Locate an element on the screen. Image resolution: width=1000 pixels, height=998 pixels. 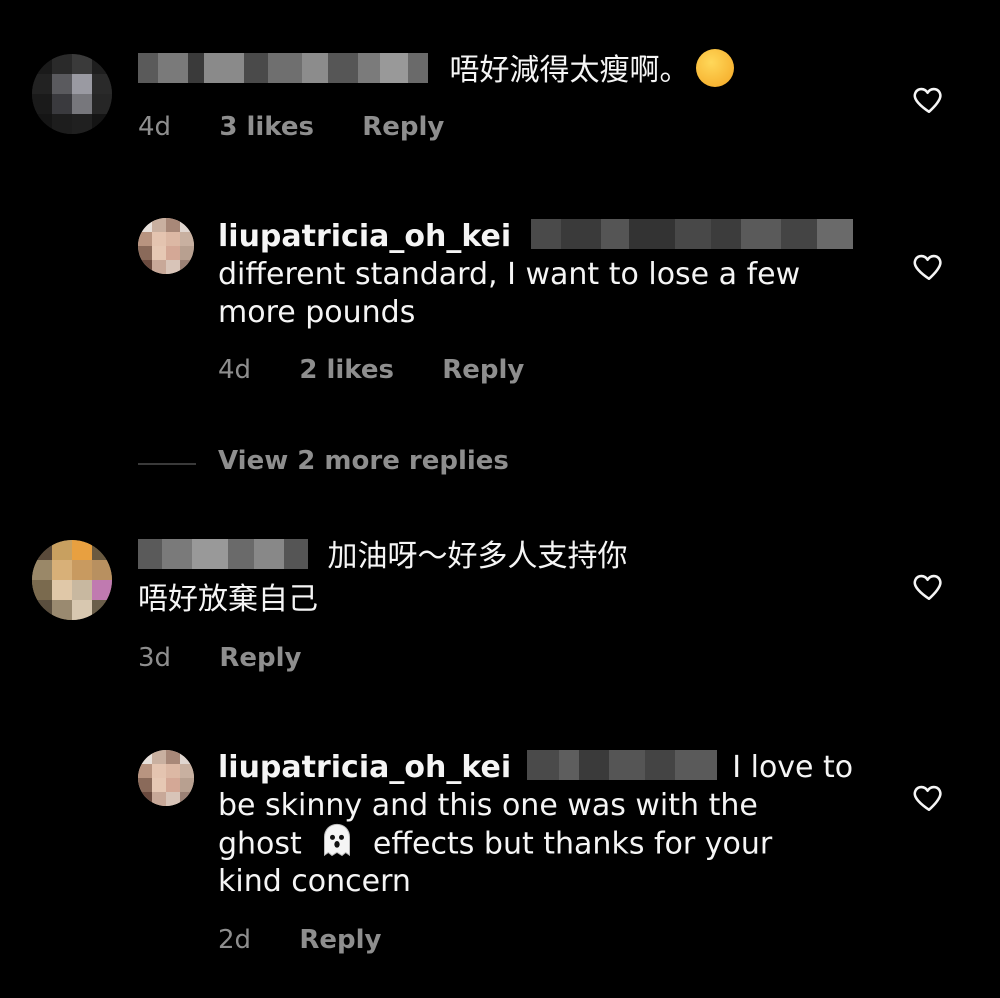
timestamp: 2d is located at coordinates (235, 940).